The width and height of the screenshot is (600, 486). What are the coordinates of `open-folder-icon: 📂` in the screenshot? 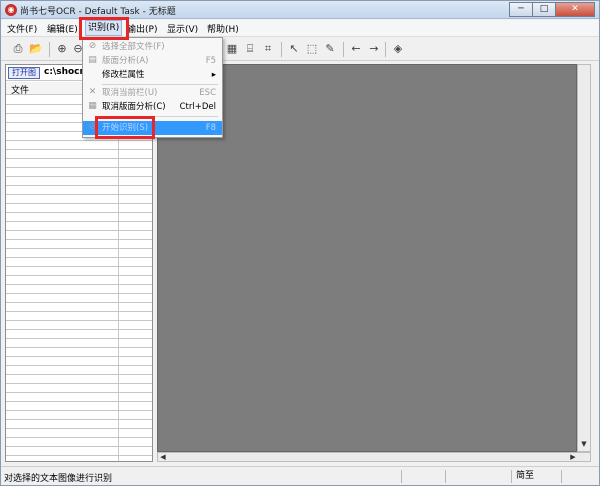 It's located at (36, 49).